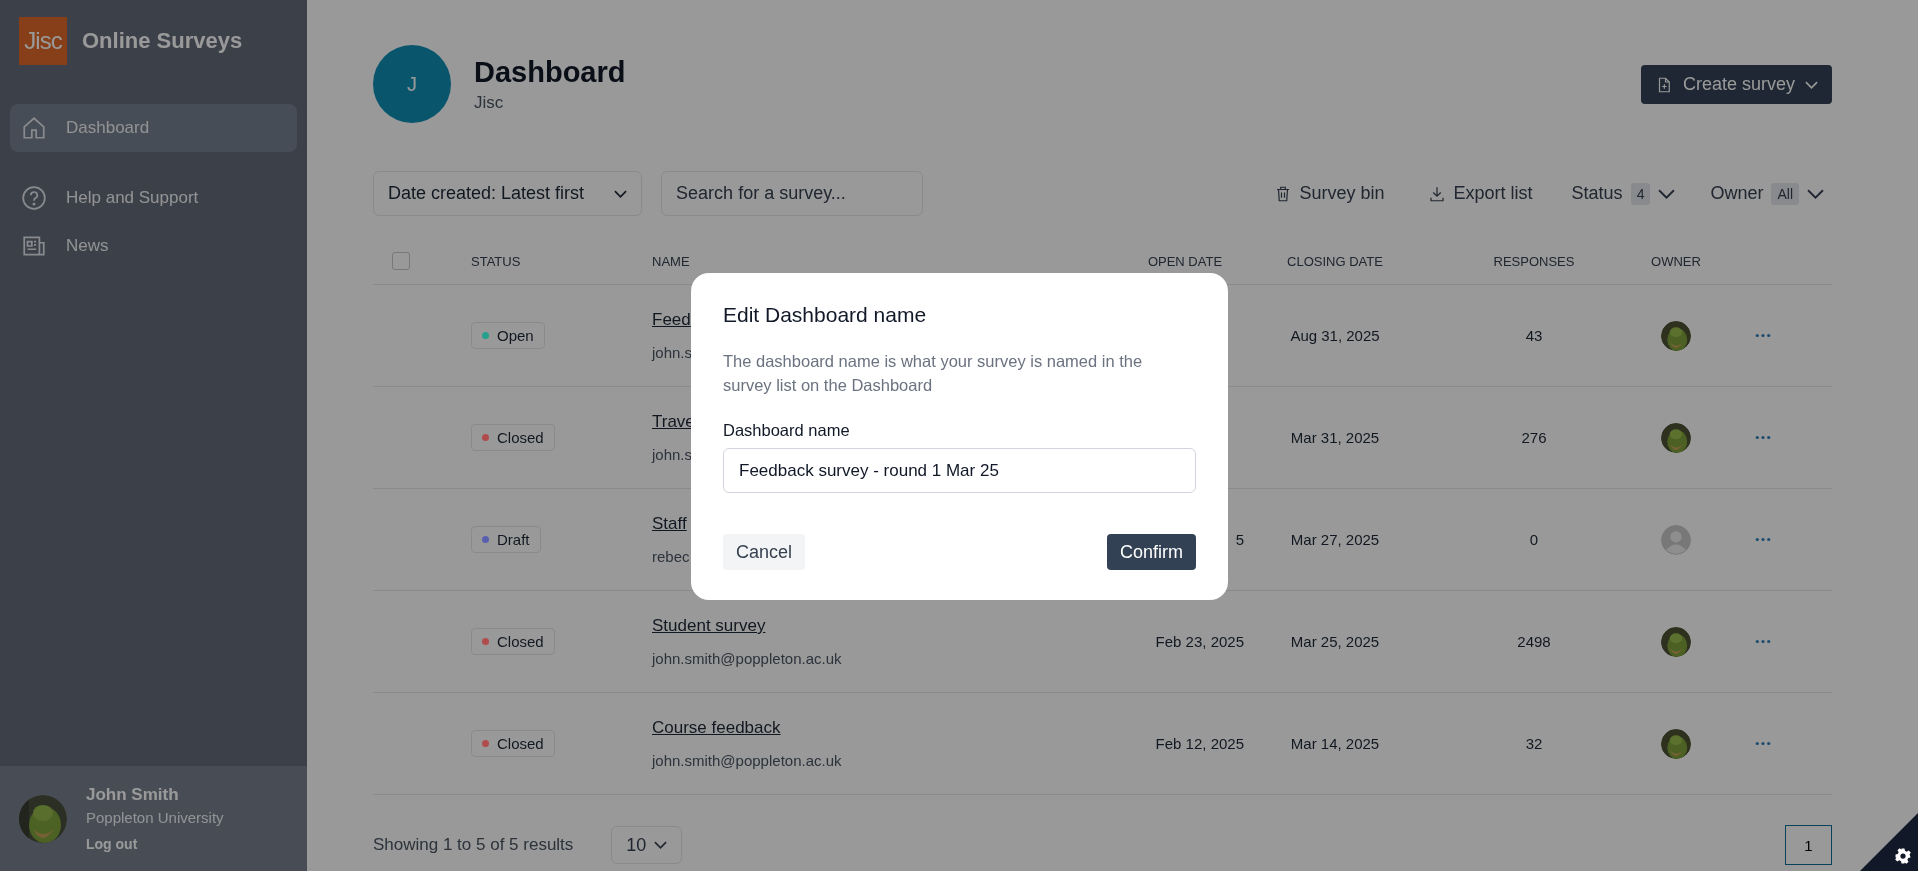  What do you see at coordinates (1676, 539) in the screenshot?
I see `user-avatar-icon` at bounding box center [1676, 539].